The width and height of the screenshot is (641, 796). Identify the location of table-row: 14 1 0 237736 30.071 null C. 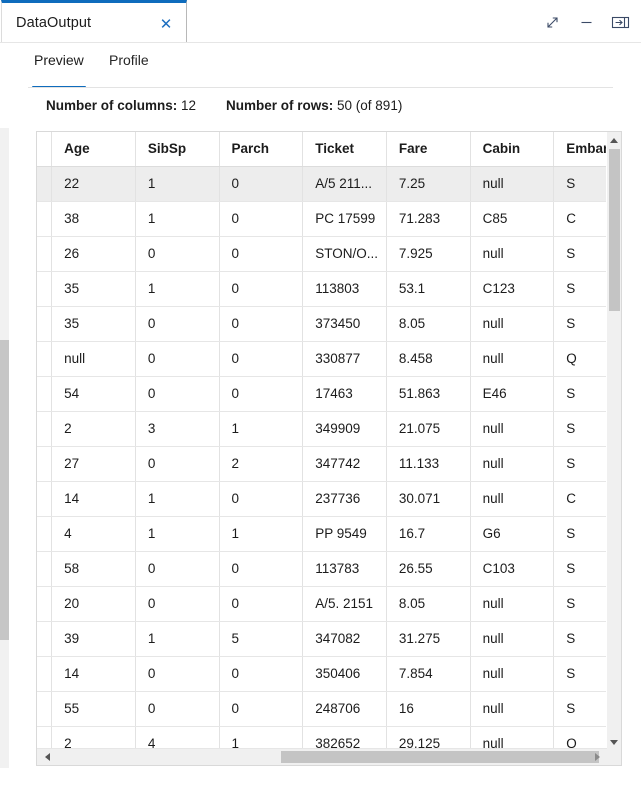
(329, 499).